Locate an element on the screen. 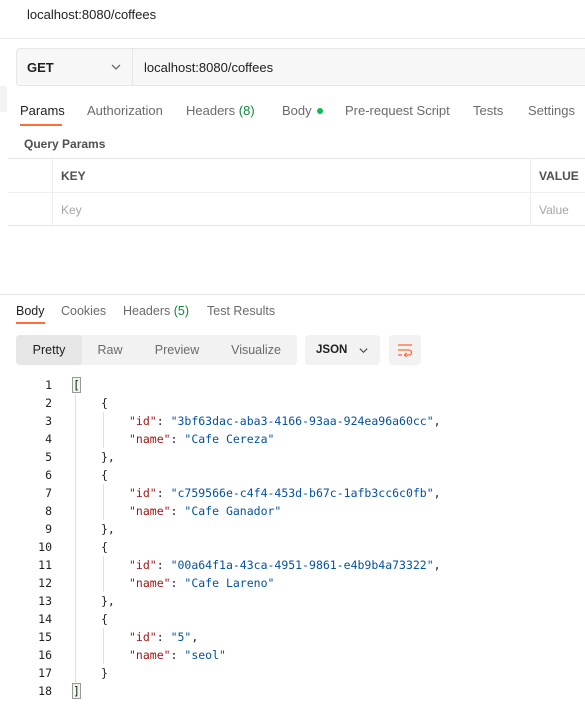 Image resolution: width=585 pixels, height=721 pixels. json-string-value: "5" is located at coordinates (181, 637).